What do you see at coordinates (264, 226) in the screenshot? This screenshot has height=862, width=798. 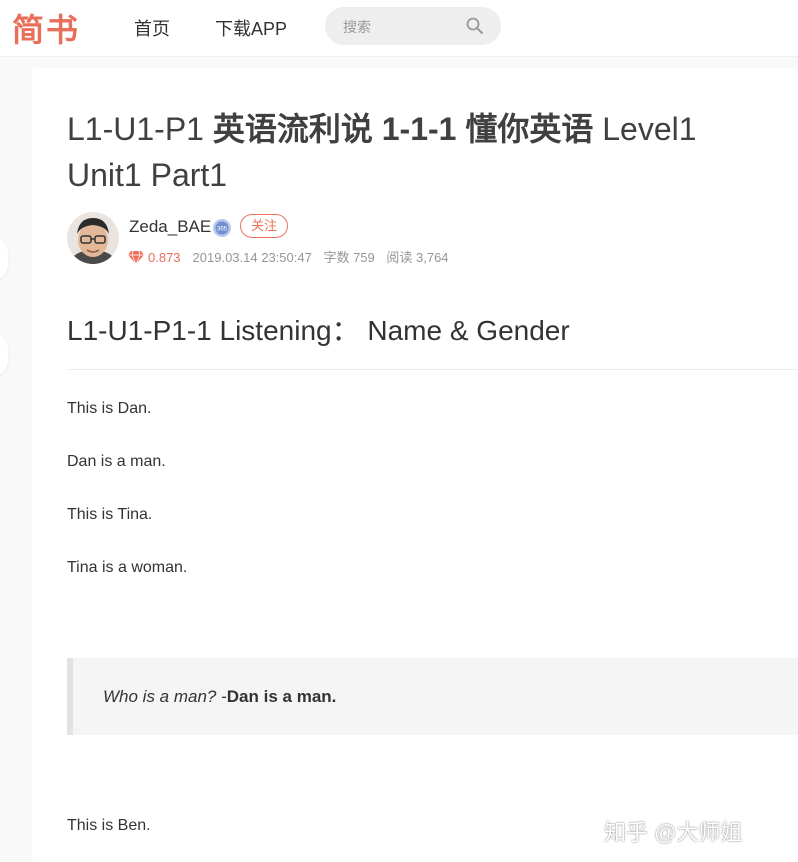 I see `follow-button: 关注` at bounding box center [264, 226].